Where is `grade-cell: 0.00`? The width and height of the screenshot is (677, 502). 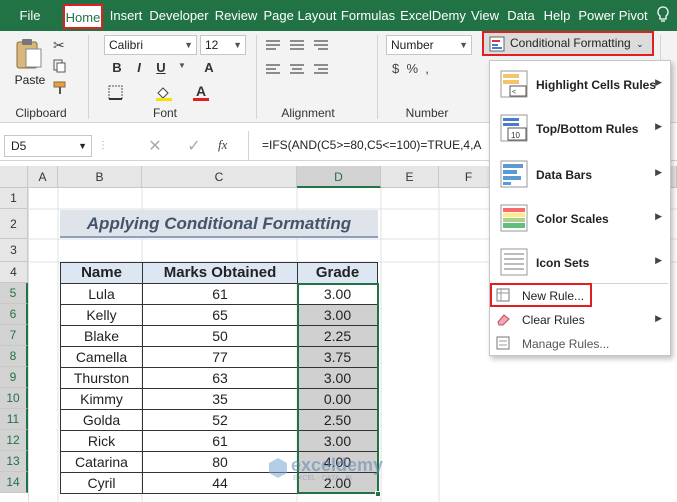
grade-cell: 0.00 is located at coordinates (337, 399).